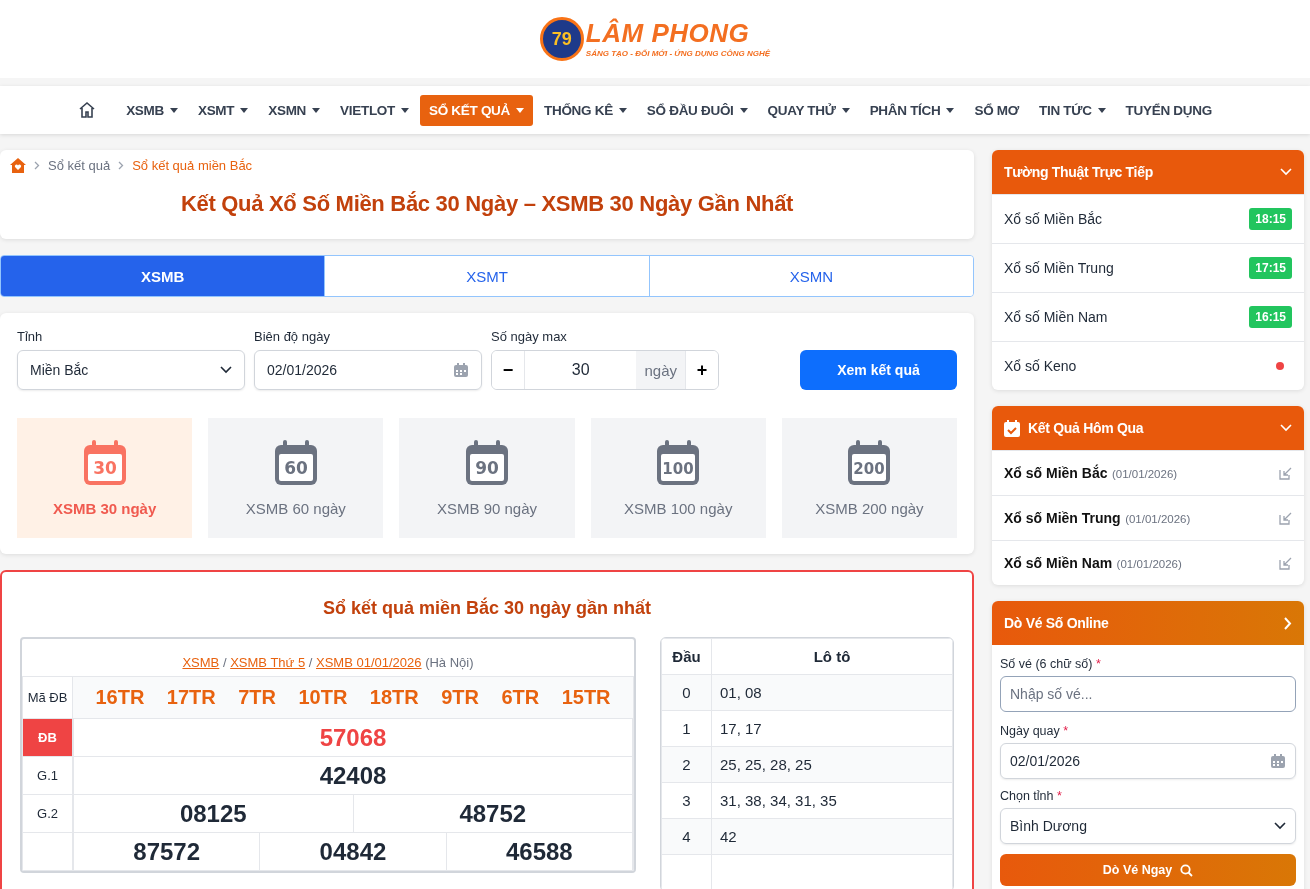 The width and height of the screenshot is (1310, 889). Describe the element at coordinates (1012, 428) in the screenshot. I see `calendar-check-icon` at that location.